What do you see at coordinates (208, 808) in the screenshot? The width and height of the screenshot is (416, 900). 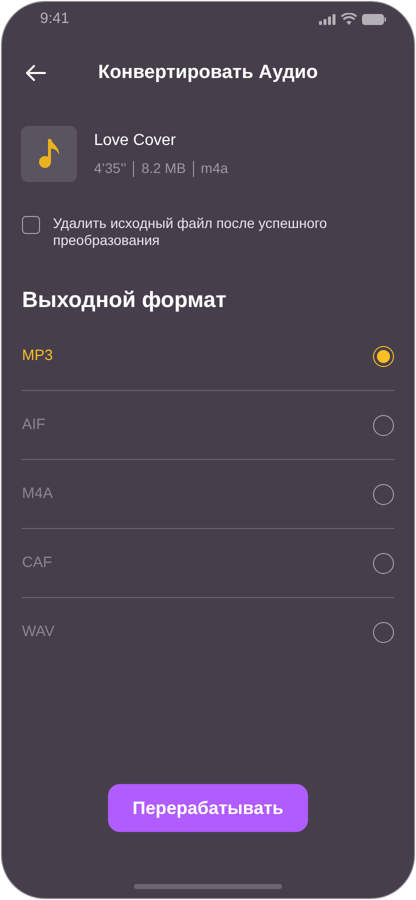 I see `convert-button: Перерабатывать` at bounding box center [208, 808].